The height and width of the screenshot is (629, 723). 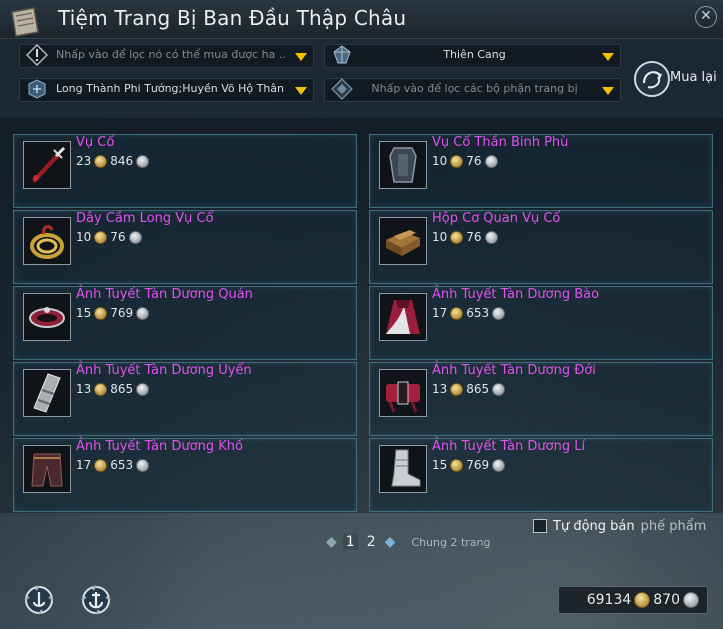 I want to click on boots-icon, so click(x=403, y=469).